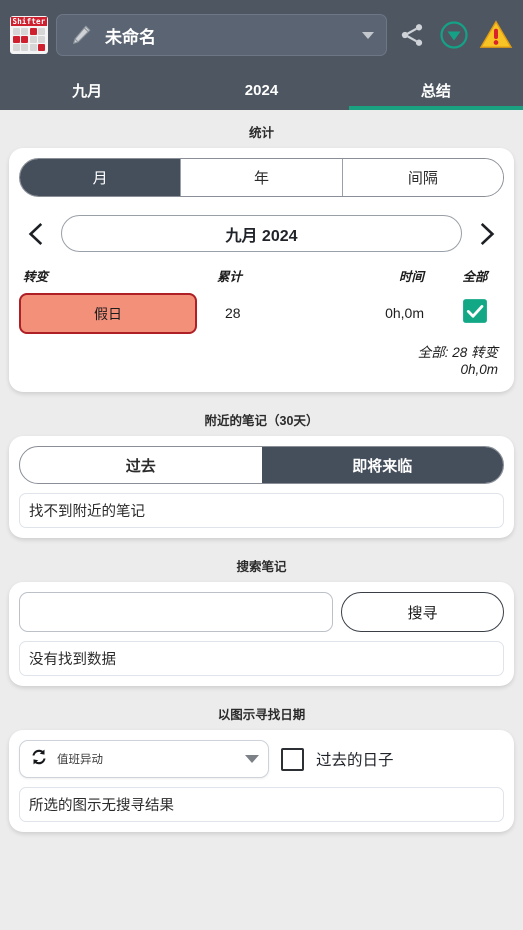  What do you see at coordinates (454, 35) in the screenshot?
I see `download-circle-icon` at bounding box center [454, 35].